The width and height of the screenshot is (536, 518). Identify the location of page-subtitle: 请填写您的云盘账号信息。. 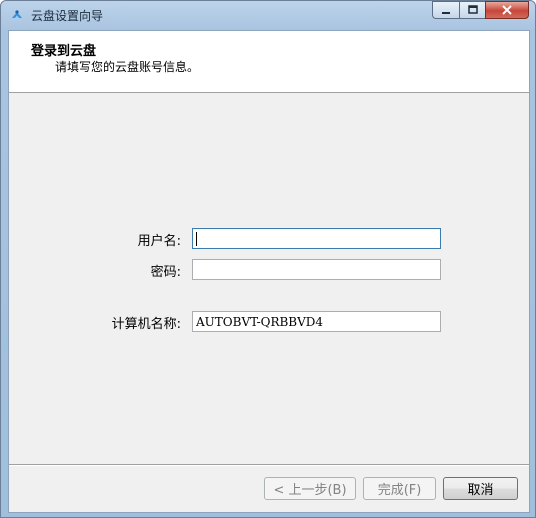
(127, 67).